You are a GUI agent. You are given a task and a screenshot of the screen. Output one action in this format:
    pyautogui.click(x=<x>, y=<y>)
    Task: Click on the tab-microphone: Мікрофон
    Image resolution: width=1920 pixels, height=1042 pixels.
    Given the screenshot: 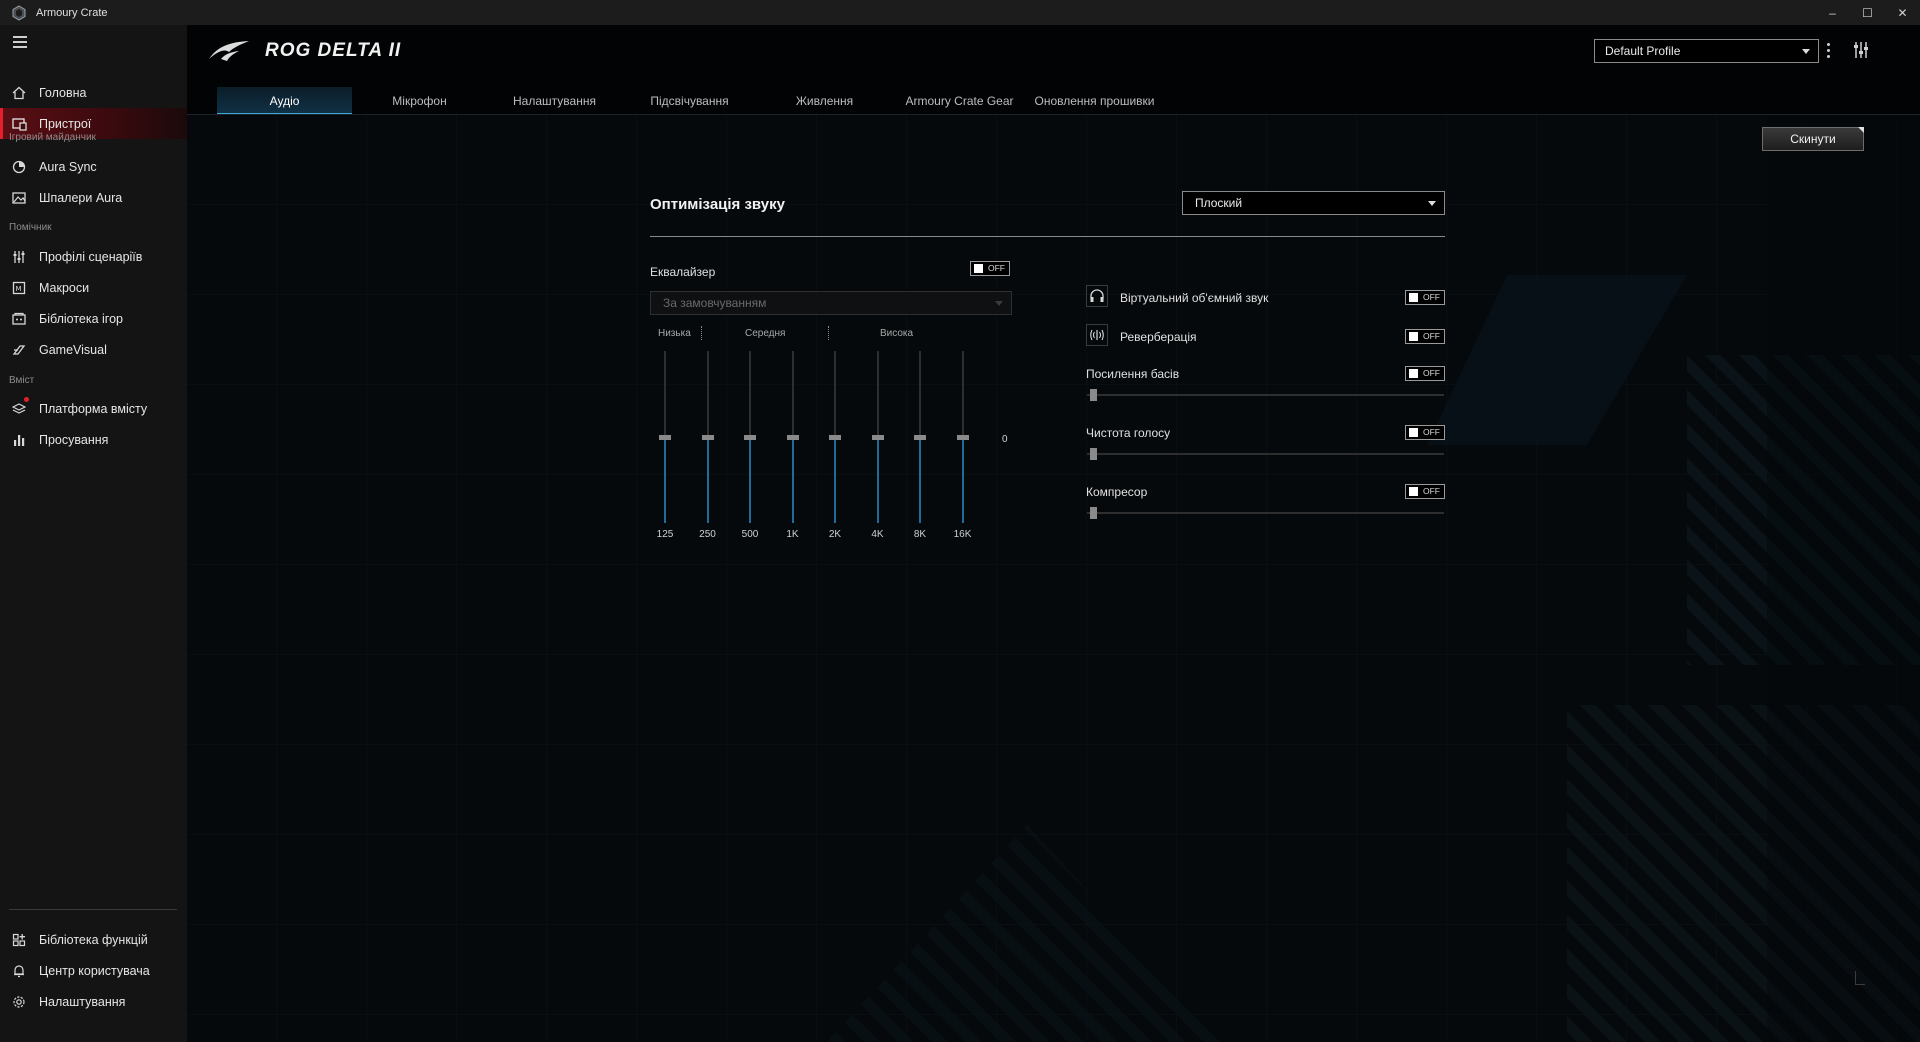 What is the action you would take?
    pyautogui.click(x=419, y=101)
    